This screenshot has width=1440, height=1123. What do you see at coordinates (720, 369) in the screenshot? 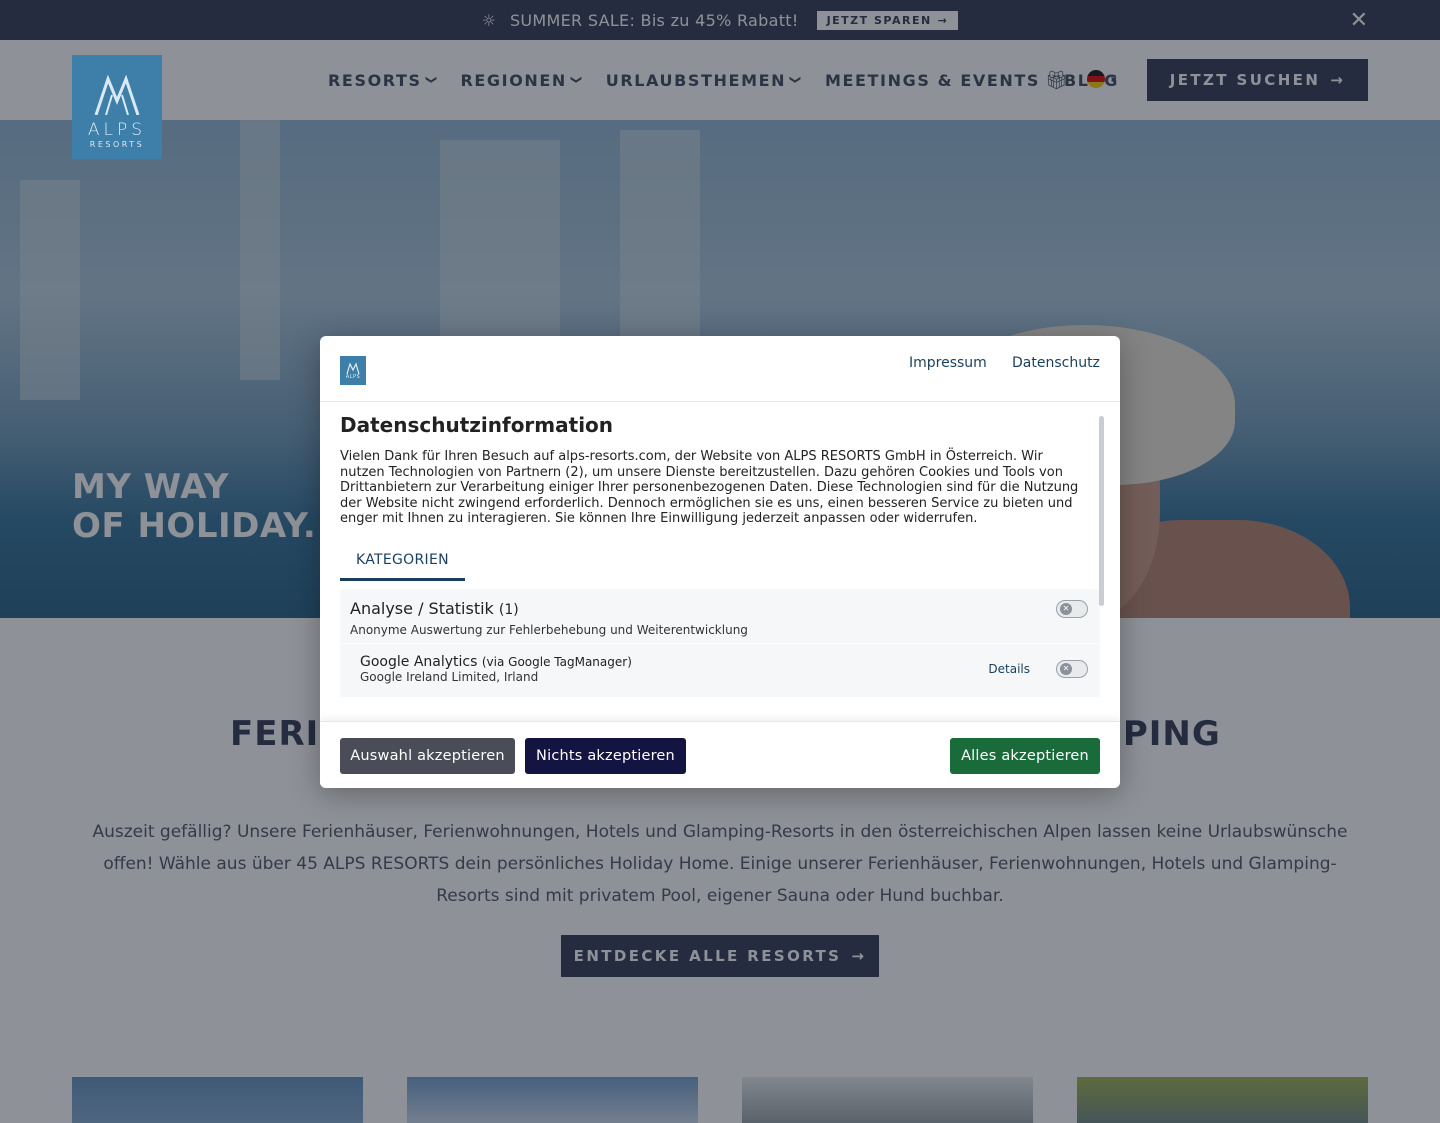
I see `dialog-header: ALPS Impressum Datenschutz` at bounding box center [720, 369].